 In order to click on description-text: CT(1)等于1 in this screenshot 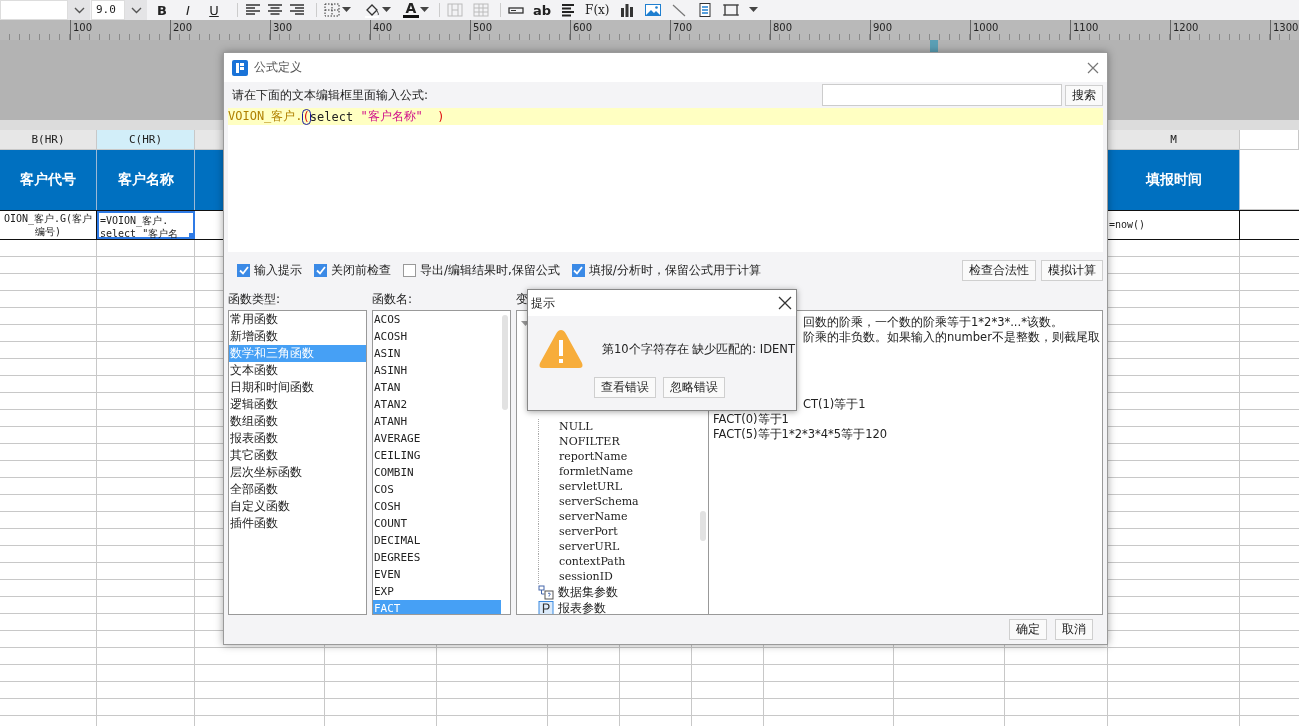, I will do `click(834, 404)`.